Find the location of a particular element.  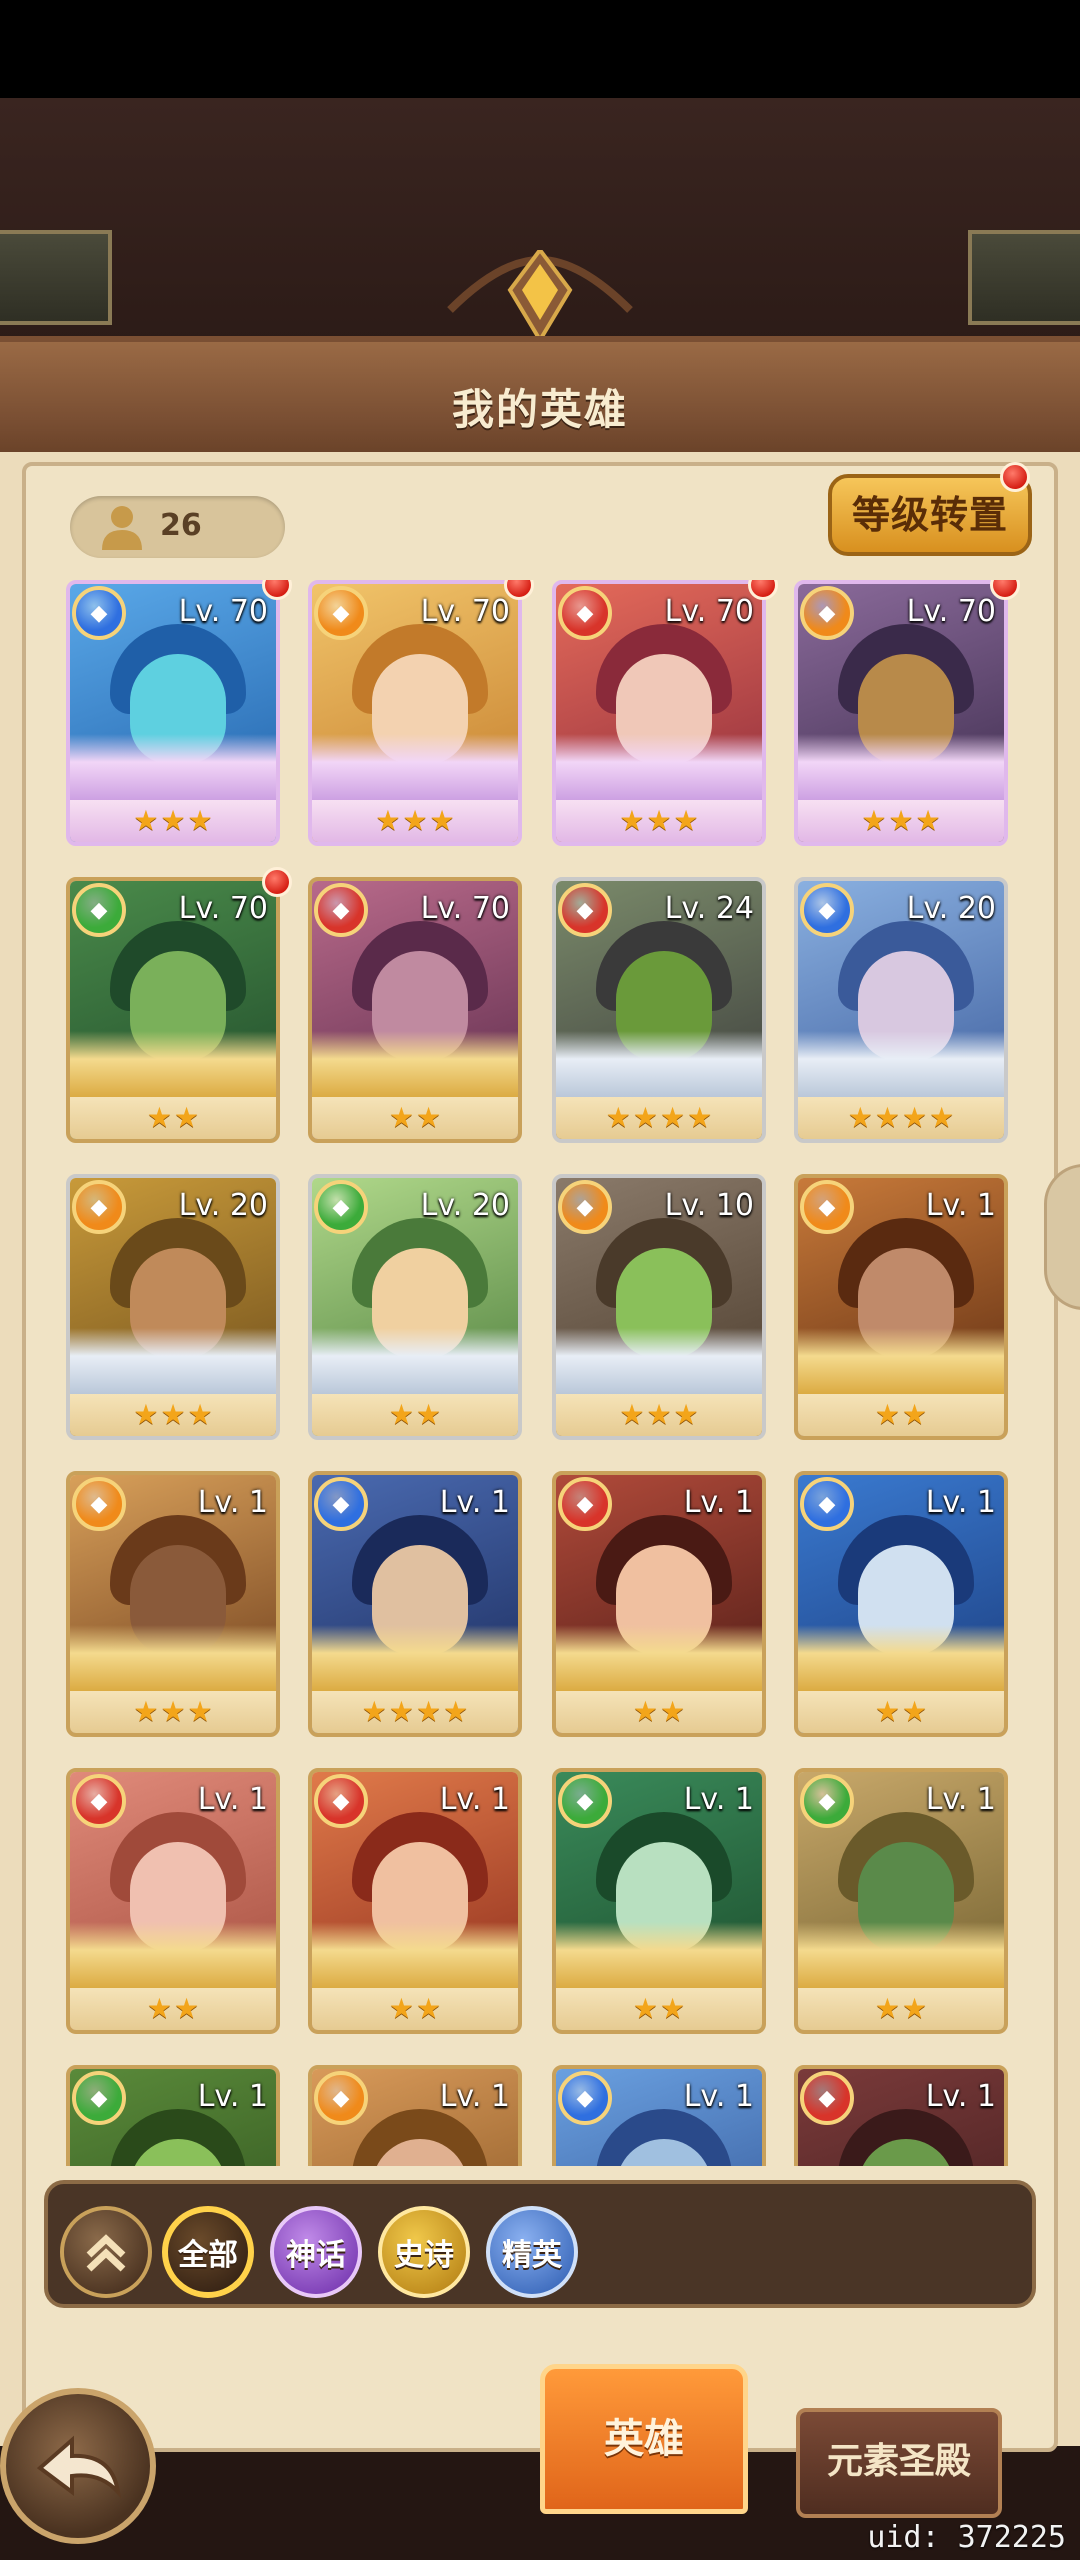

hero-level: Lv. 10 is located at coordinates (709, 1205).